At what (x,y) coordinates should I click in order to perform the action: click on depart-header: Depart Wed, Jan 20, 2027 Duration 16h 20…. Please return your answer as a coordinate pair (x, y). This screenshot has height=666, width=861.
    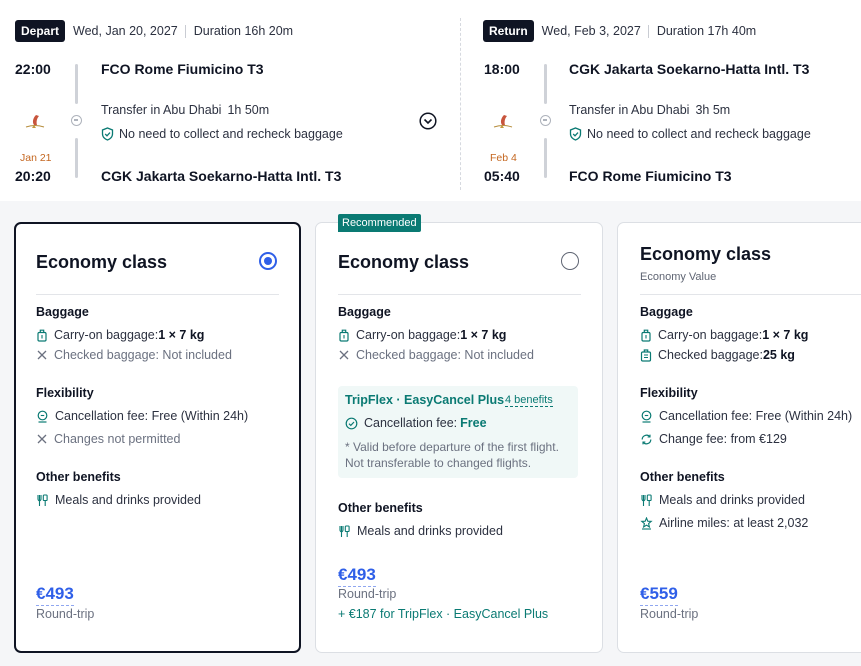
    Looking at the image, I should click on (154, 31).